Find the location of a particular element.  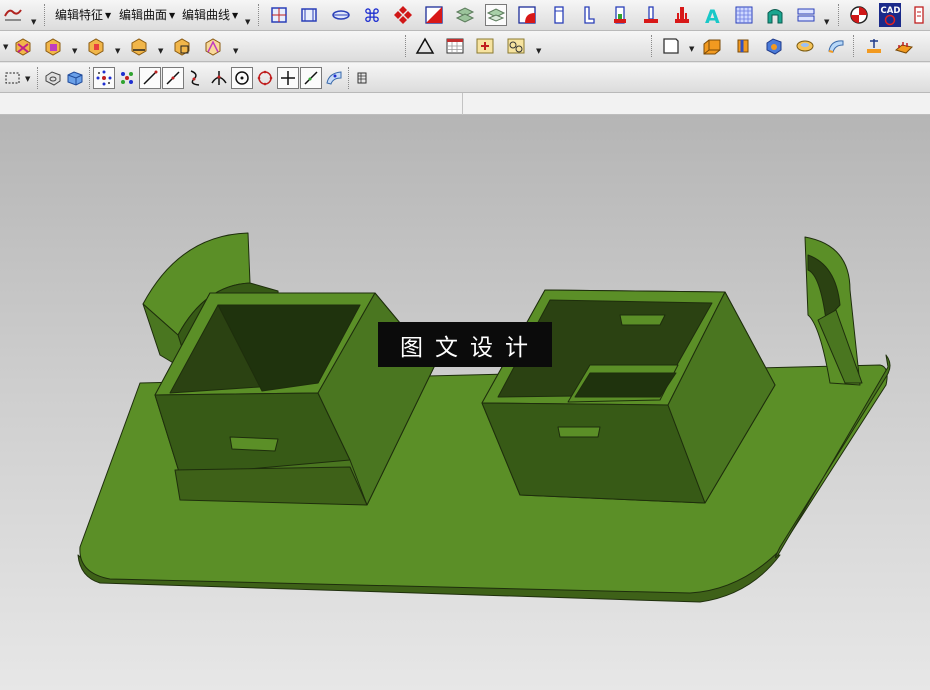

sheet-dropdown: ▼ is located at coordinates (691, 49).